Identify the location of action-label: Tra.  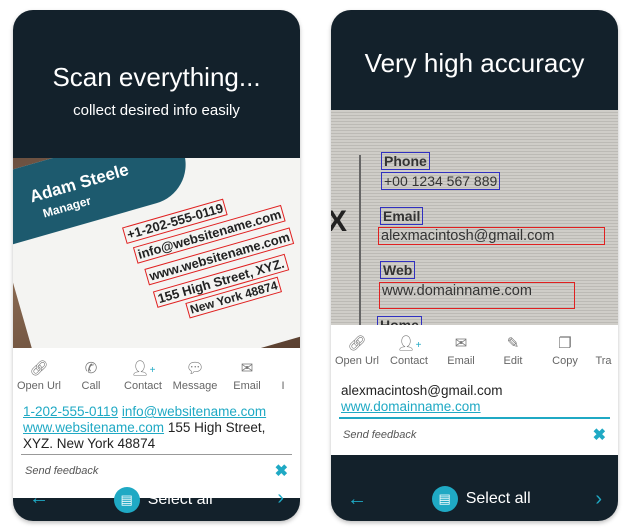
(603, 361).